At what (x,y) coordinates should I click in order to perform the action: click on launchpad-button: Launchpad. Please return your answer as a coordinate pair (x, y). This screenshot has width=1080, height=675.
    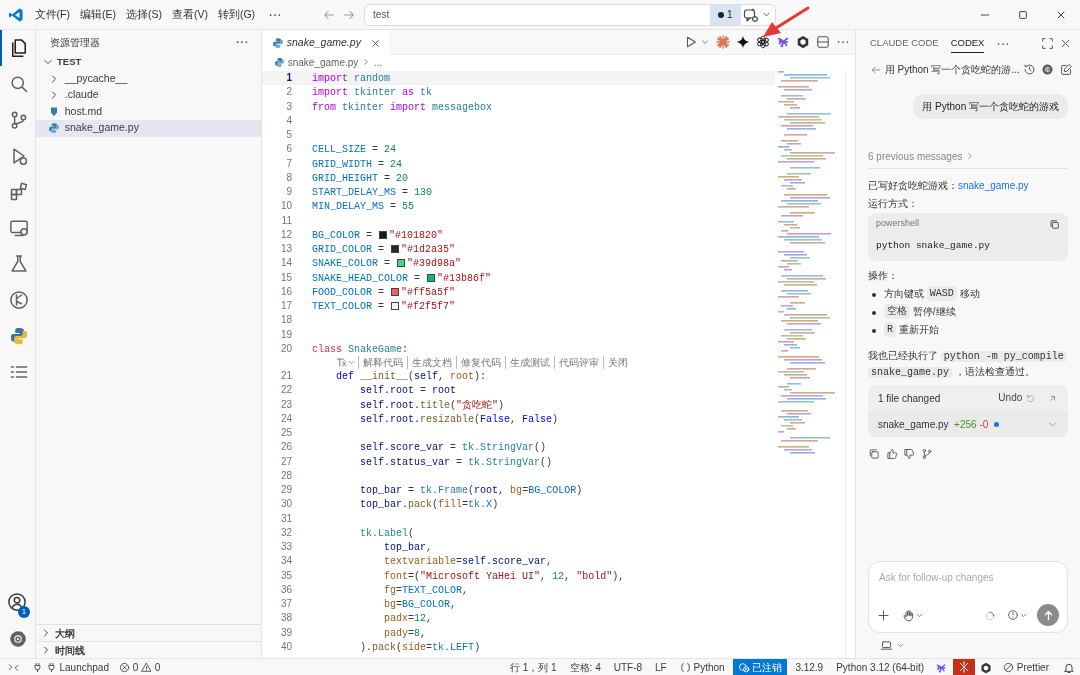
    Looking at the image, I should click on (70, 666).